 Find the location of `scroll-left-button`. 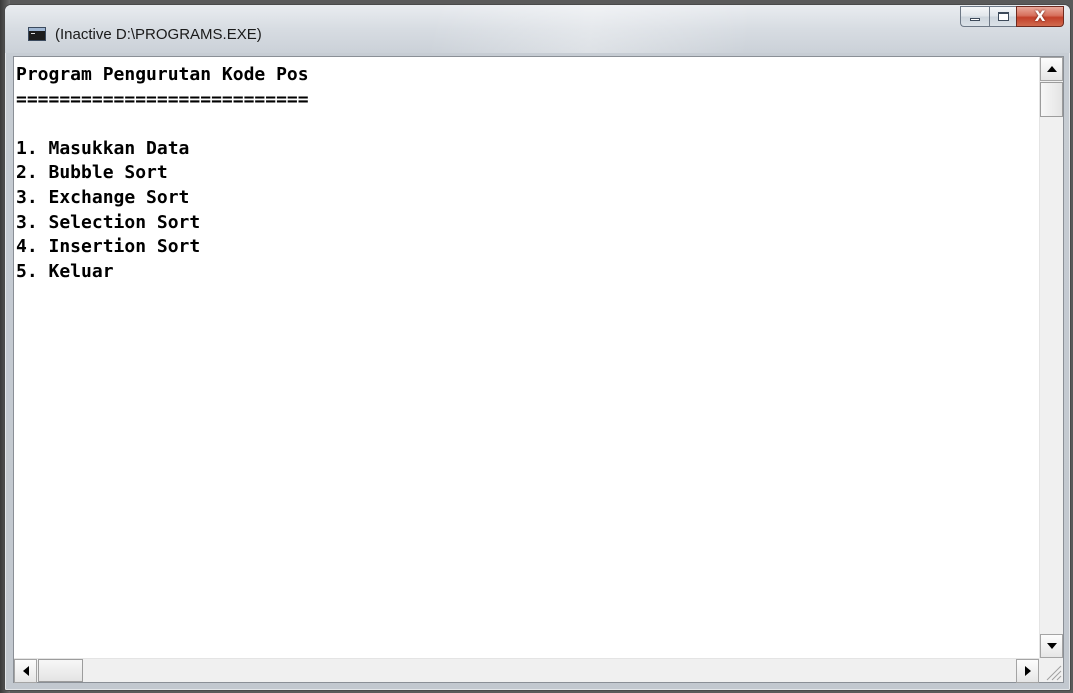

scroll-left-button is located at coordinates (25, 671).